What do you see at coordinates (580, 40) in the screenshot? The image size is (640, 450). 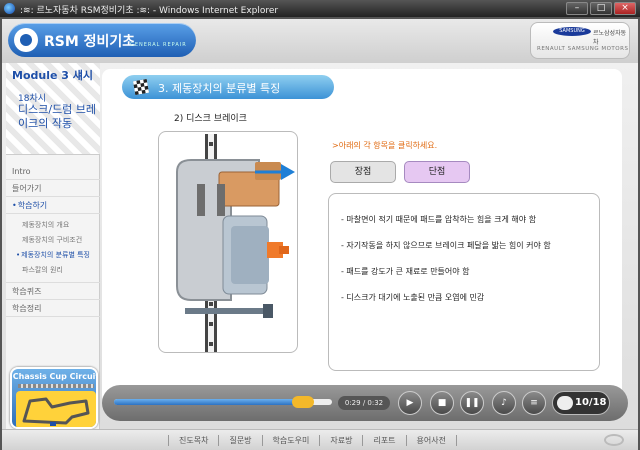 I see `brand-logo: SAMSUNG 르노삼성자동차 RENAULT SAMSUNG MOTORS` at bounding box center [580, 40].